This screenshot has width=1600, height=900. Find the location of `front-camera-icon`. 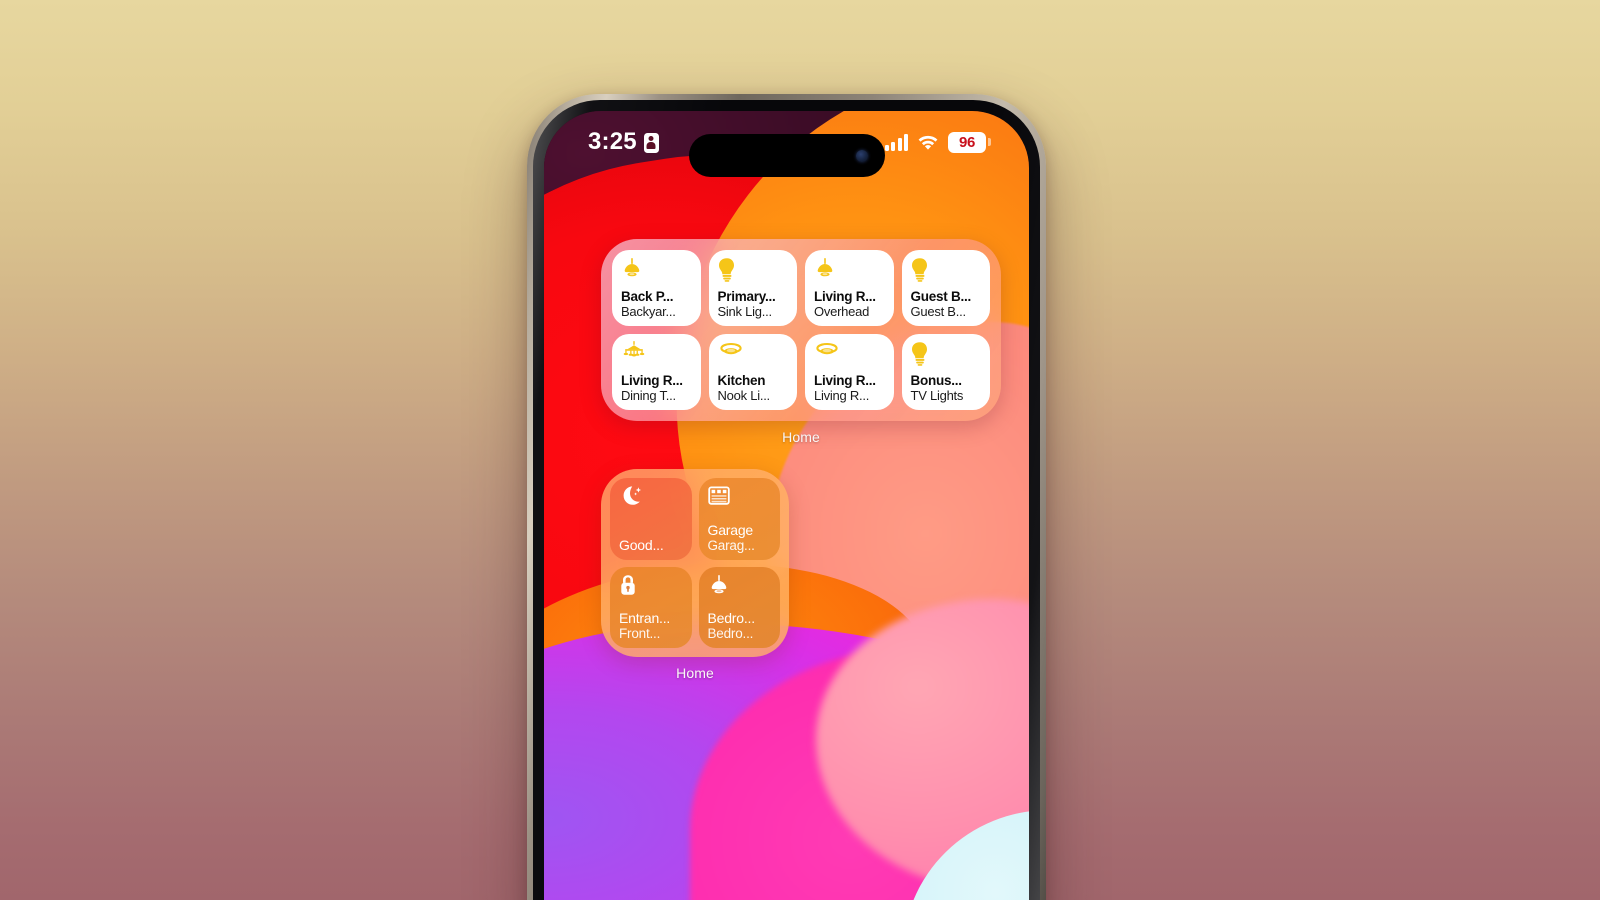

front-camera-icon is located at coordinates (861, 155).